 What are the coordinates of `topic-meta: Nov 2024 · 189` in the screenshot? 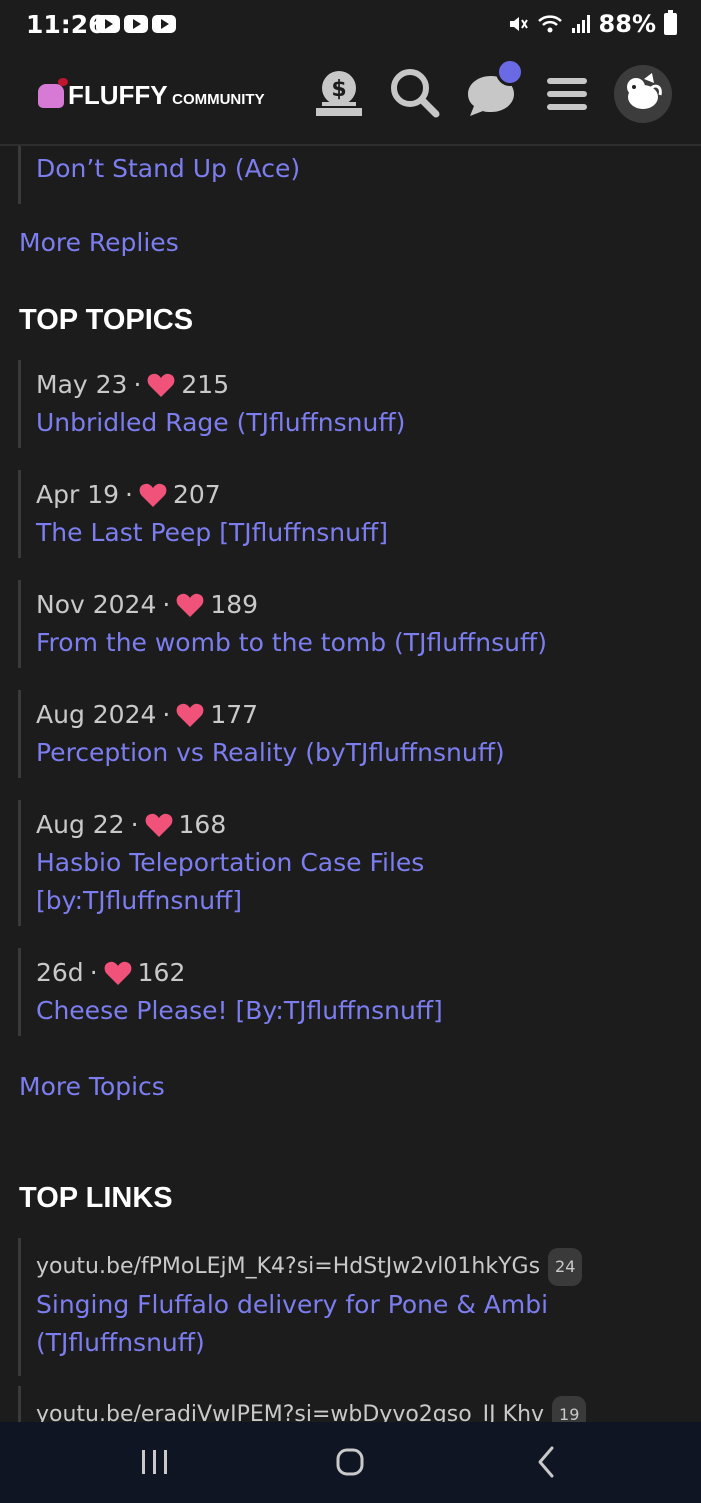 It's located at (357, 605).